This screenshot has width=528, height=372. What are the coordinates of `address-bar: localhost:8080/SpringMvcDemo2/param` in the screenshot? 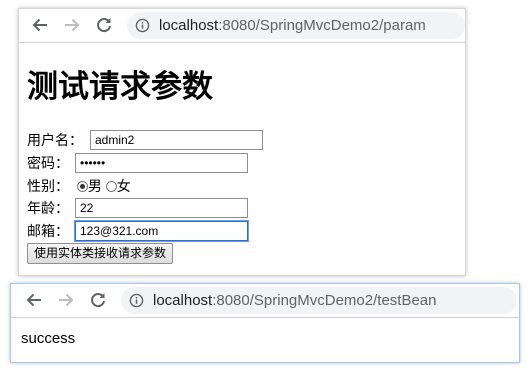 It's located at (296, 25).